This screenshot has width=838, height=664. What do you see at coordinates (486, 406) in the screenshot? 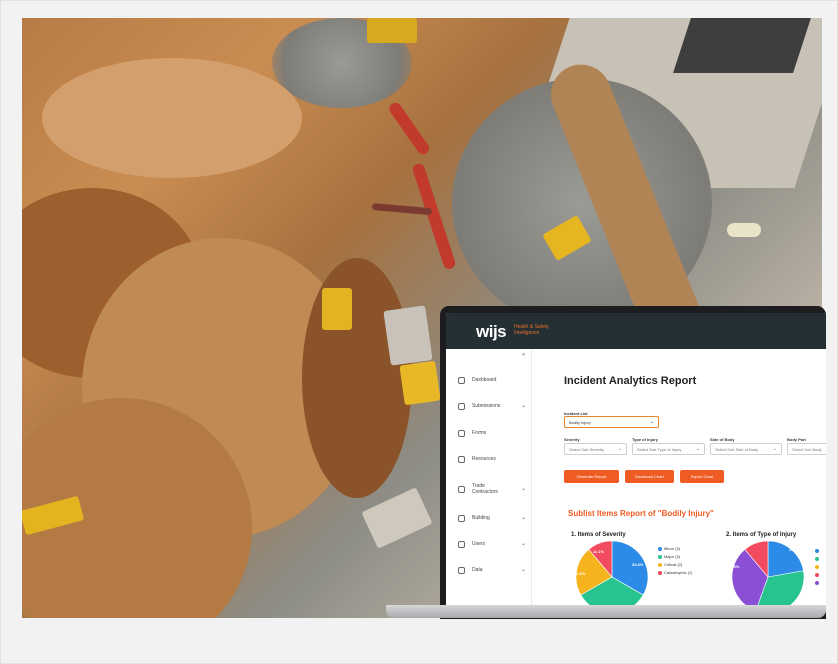
I see `sidebar-item-label: Submissions` at bounding box center [486, 406].